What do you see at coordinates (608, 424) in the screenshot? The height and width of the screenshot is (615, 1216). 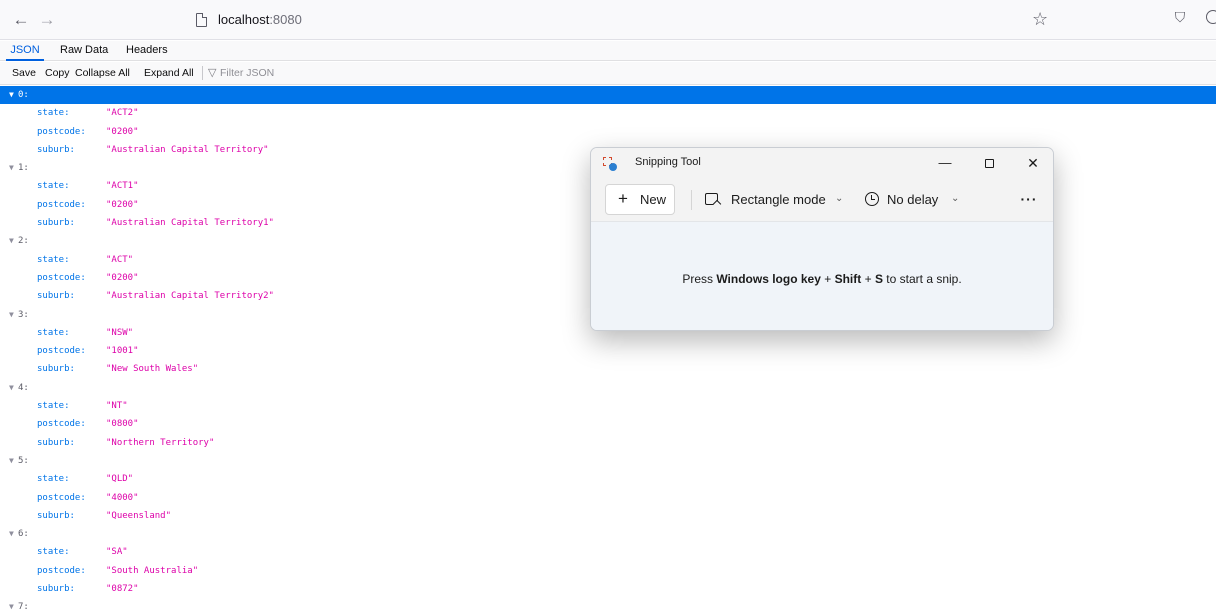 I see `json-field-row: postcode: "0800"` at bounding box center [608, 424].